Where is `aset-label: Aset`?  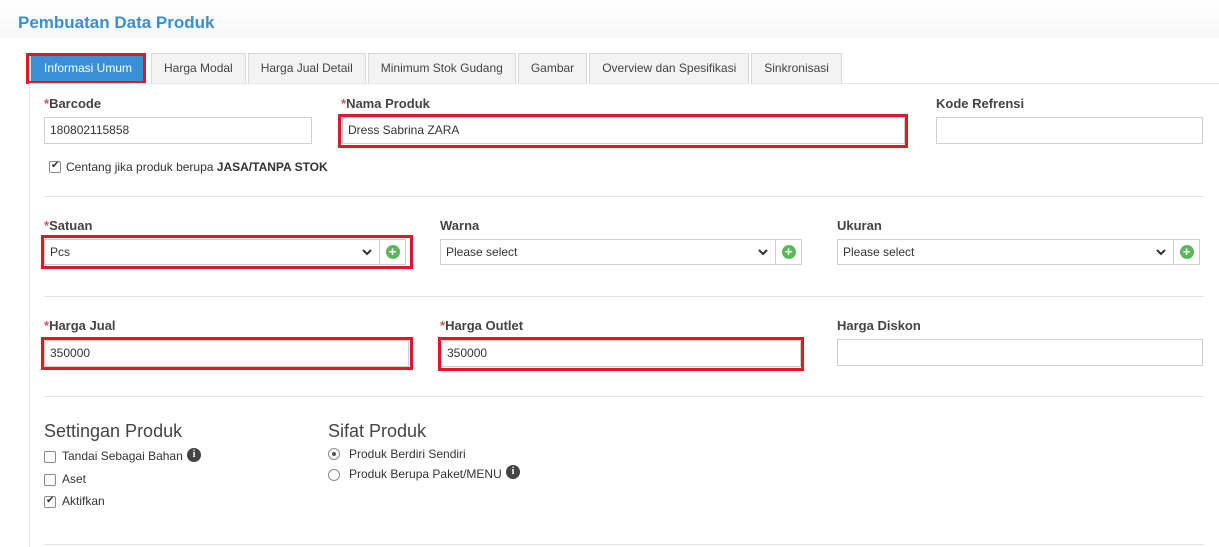 aset-label: Aset is located at coordinates (74, 479).